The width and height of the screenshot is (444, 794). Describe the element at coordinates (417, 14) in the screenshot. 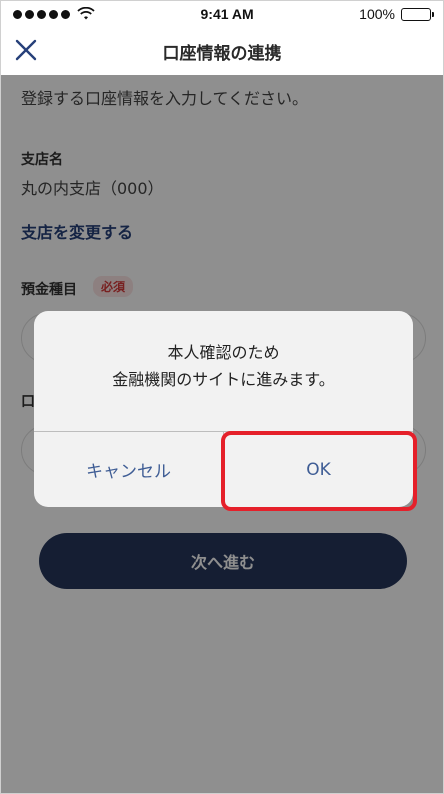

I see `battery-icon` at that location.